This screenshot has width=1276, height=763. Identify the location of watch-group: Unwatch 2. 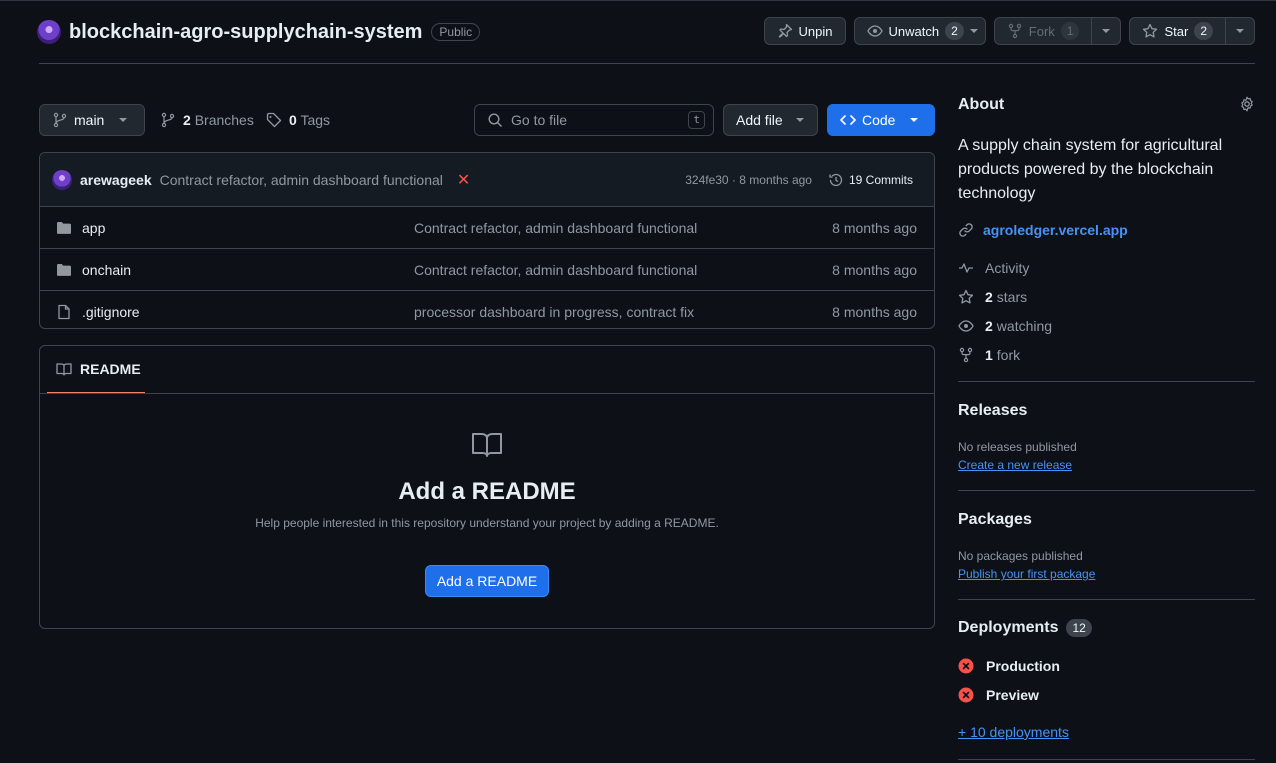
(919, 31).